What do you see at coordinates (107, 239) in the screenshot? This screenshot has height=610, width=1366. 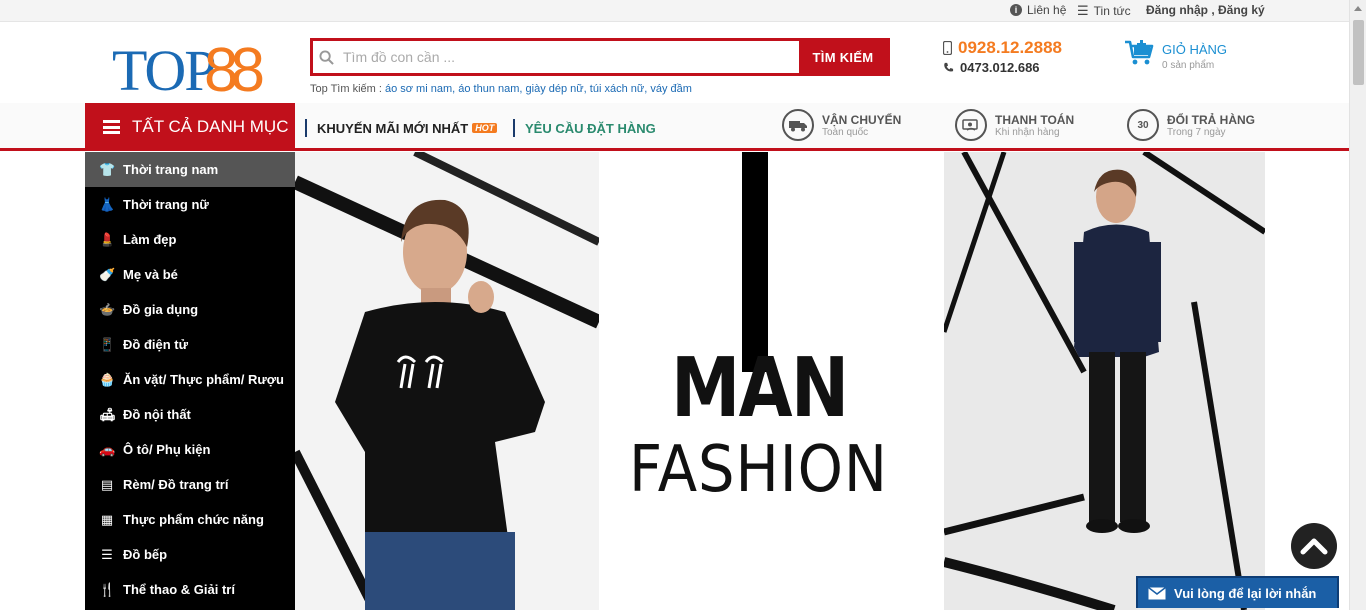 I see `cosmetics-icon: 💄` at bounding box center [107, 239].